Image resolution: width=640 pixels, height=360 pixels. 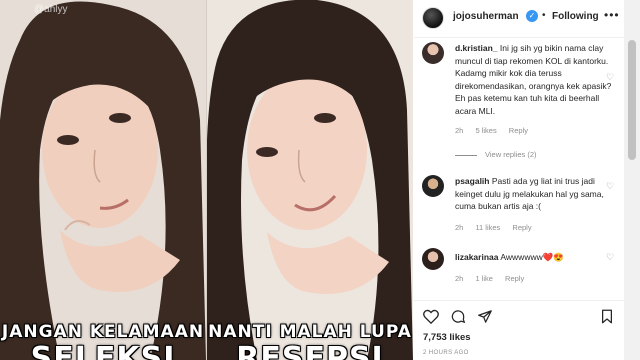 I want to click on comment-meta: 2h 5 likes Reply, so click(x=496, y=130).